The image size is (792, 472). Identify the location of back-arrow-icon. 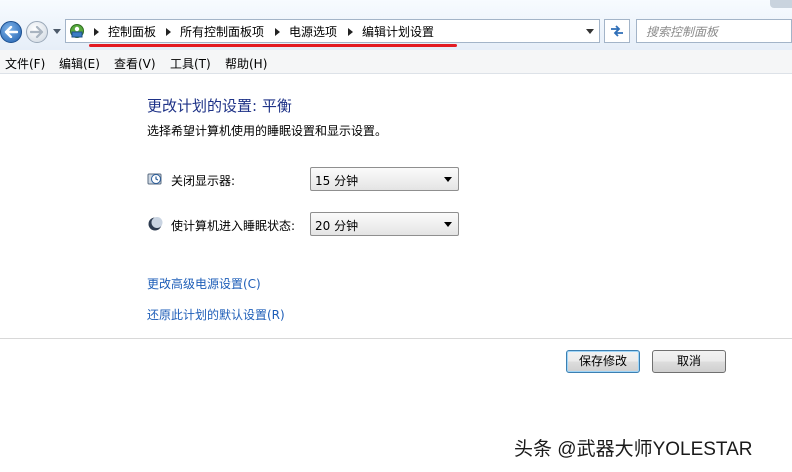
(11, 32).